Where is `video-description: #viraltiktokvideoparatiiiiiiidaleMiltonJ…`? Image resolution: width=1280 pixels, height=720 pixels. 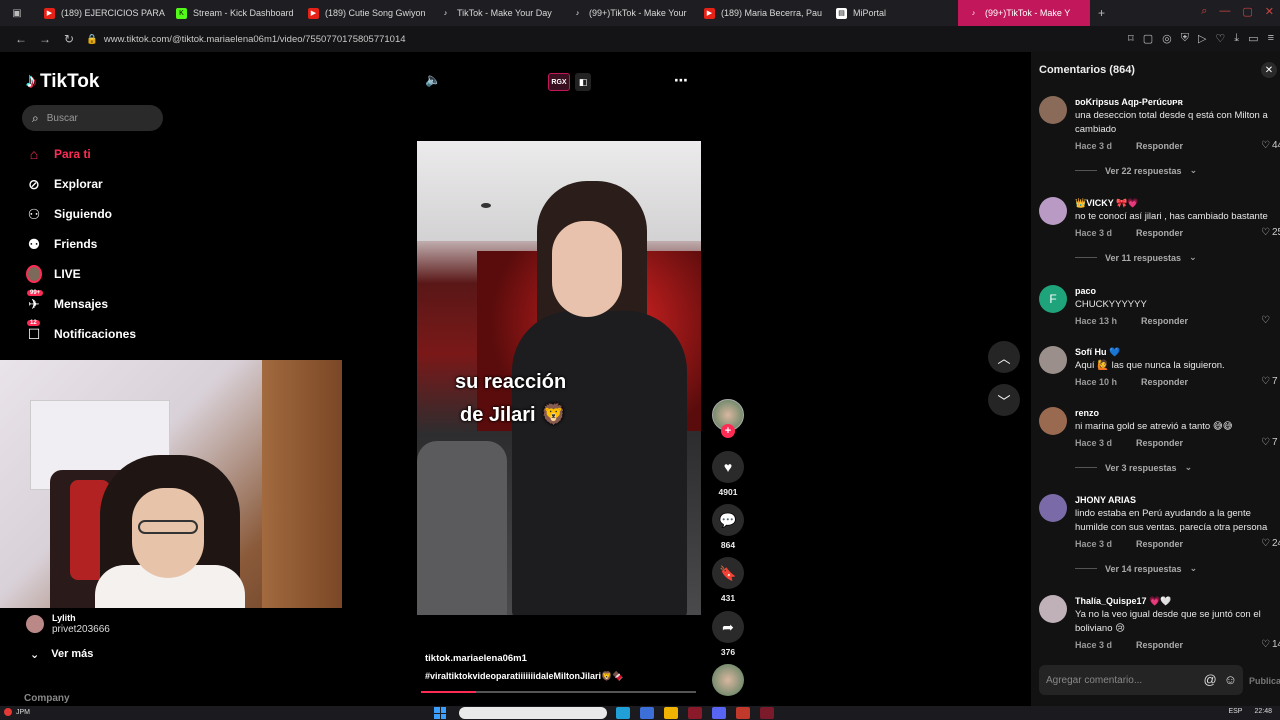
video-description: #viraltiktokvideoparatiiiiiiidaleMiltonJ… is located at coordinates (524, 676).